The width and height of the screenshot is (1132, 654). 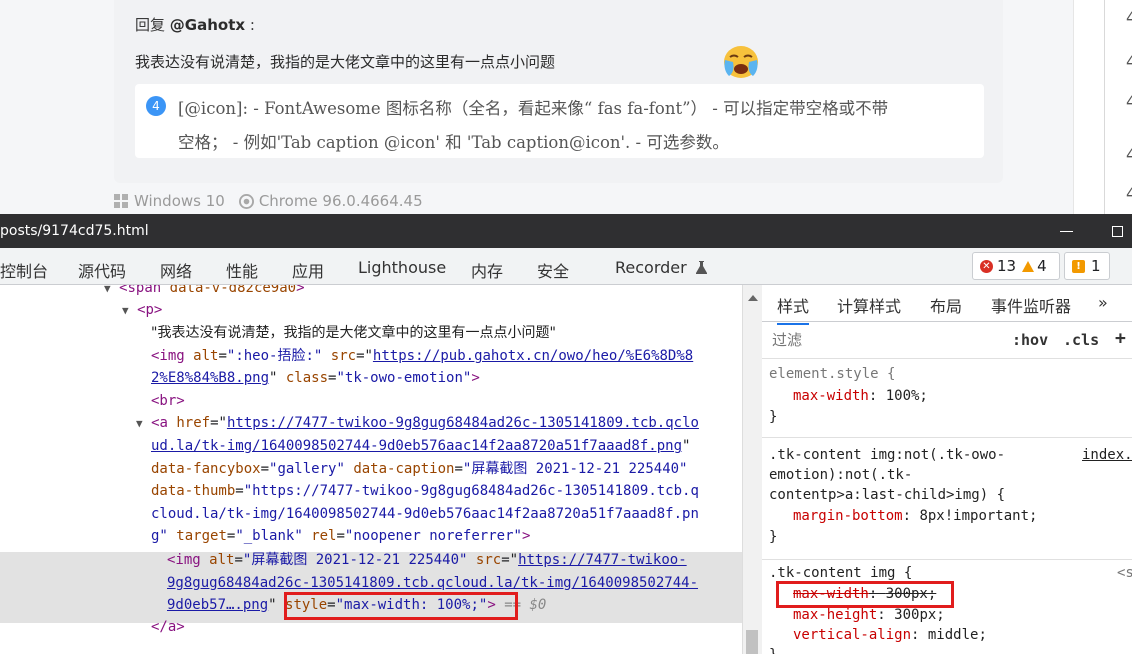 What do you see at coordinates (533, 356) in the screenshot?
I see `emoji-src-link: https://pub.gahotx.cn/owo/heo/%E6%8D%8` at bounding box center [533, 356].